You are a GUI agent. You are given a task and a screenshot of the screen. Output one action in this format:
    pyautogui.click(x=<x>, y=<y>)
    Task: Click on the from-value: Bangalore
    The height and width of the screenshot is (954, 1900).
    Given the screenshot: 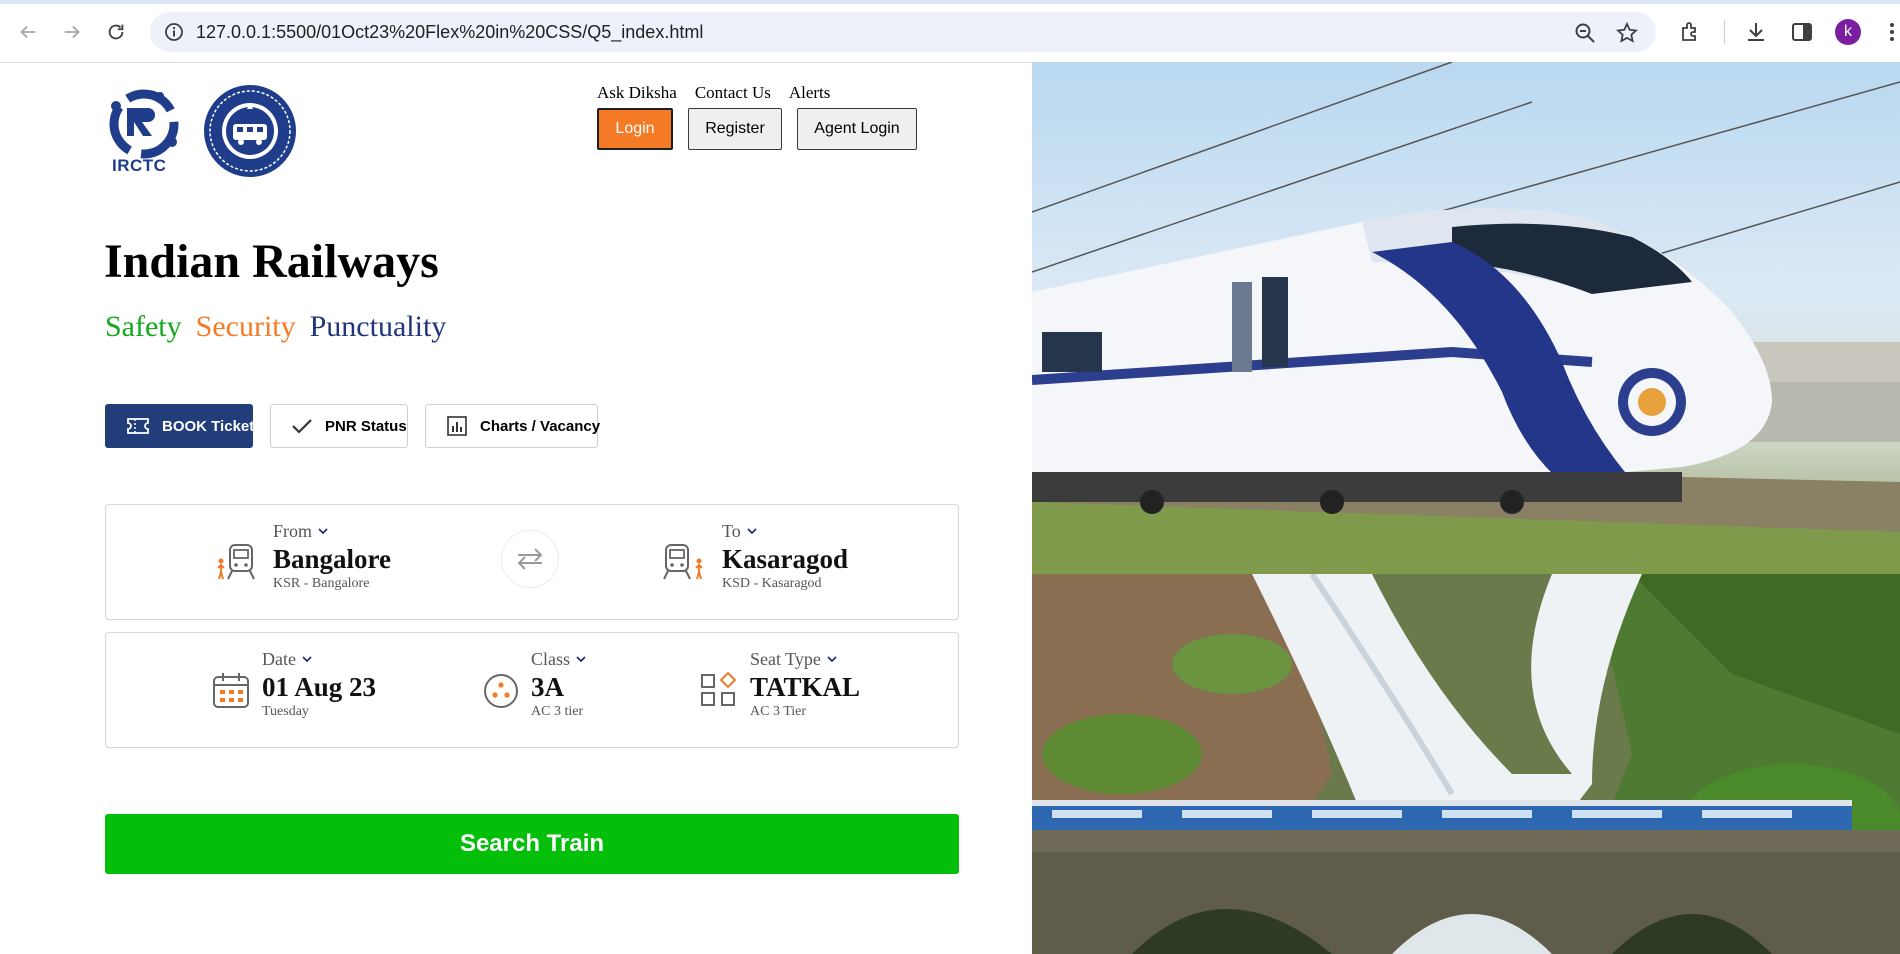 What is the action you would take?
    pyautogui.click(x=332, y=559)
    